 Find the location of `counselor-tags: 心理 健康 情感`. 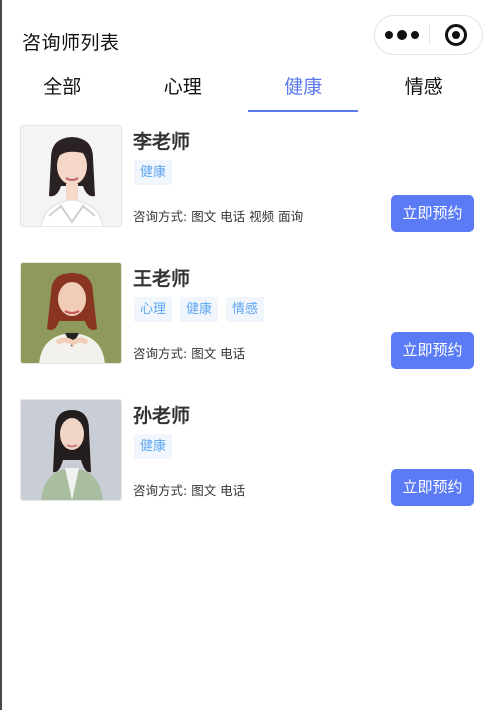

counselor-tags: 心理 健康 情感 is located at coordinates (199, 309).